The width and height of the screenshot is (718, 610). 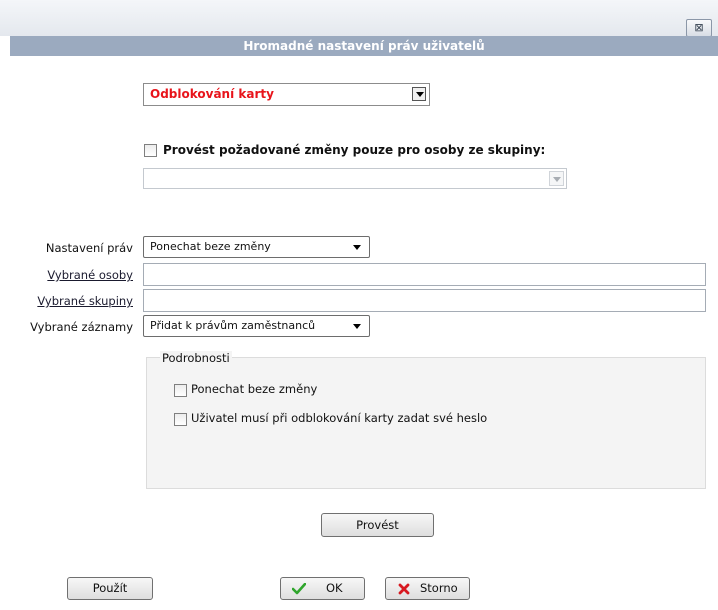 What do you see at coordinates (180, 390) in the screenshot?
I see `keep-unchanged-checkbox` at bounding box center [180, 390].